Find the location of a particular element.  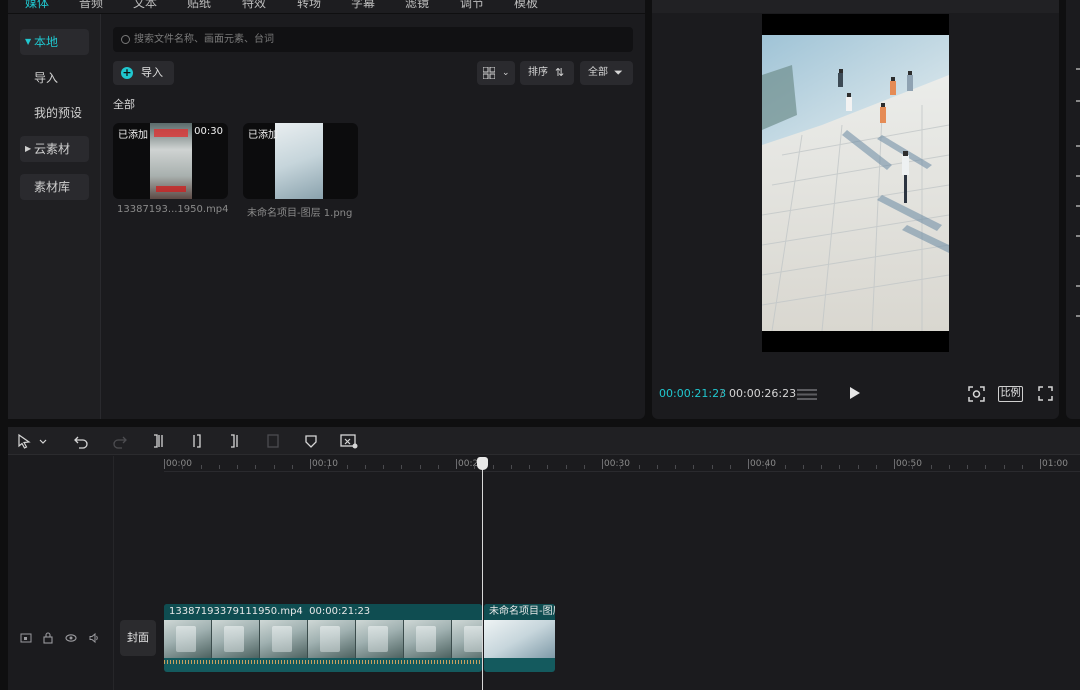

timecode-list-icon is located at coordinates (807, 394).